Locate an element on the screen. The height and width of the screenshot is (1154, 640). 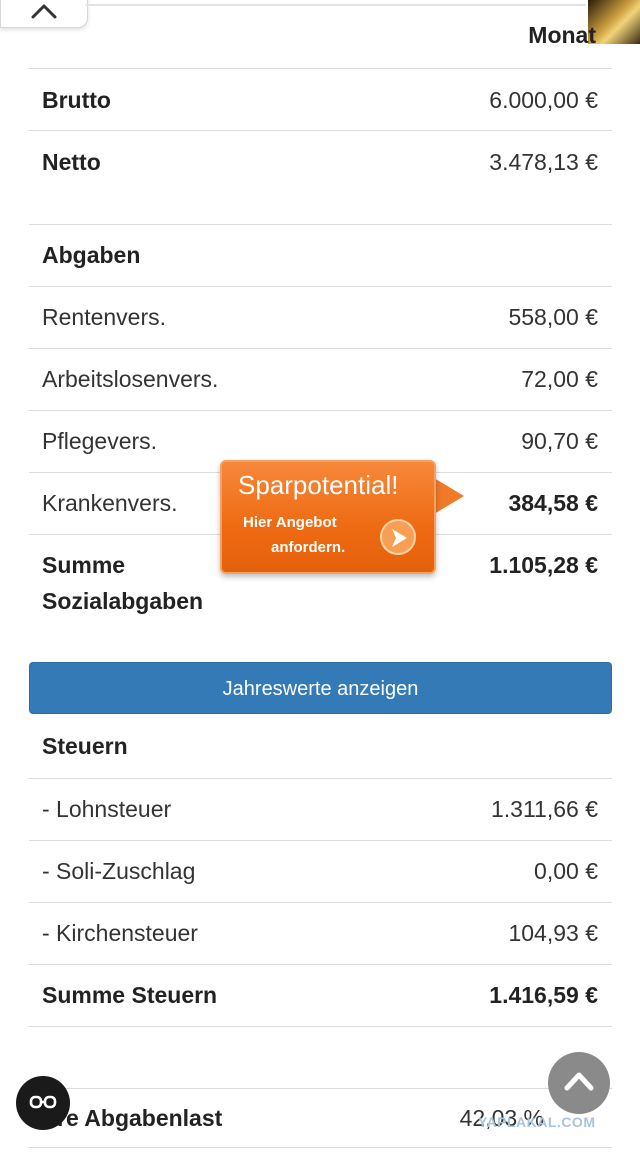
row-value: 1.105,28 € is located at coordinates (543, 565).